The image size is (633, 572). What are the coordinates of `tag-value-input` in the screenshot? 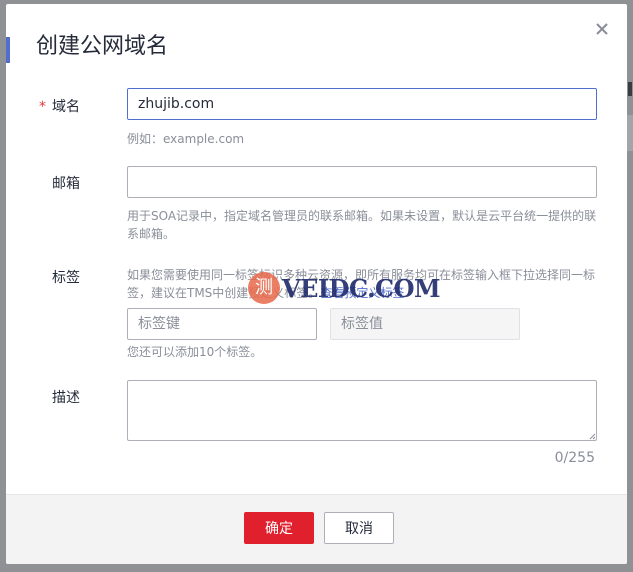 It's located at (425, 324).